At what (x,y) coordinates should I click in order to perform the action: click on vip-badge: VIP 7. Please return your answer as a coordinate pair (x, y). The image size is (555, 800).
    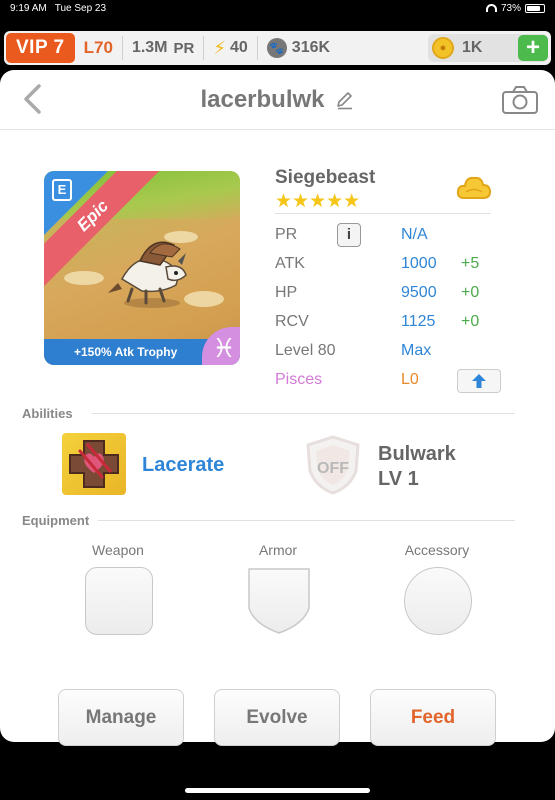
    Looking at the image, I should click on (40, 48).